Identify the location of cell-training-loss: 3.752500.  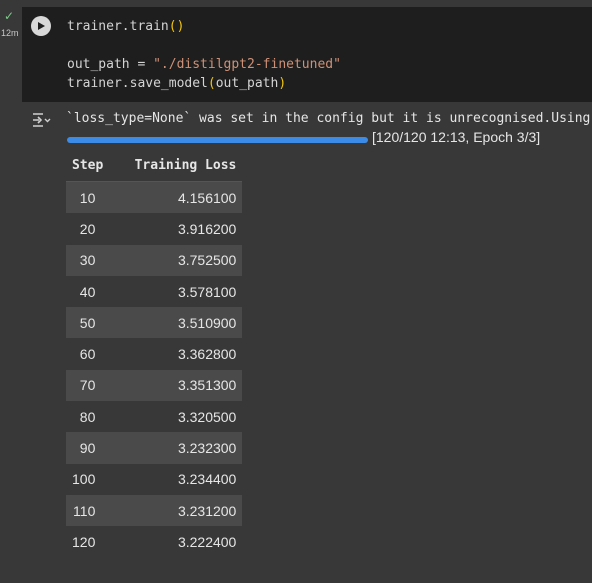
(183, 260).